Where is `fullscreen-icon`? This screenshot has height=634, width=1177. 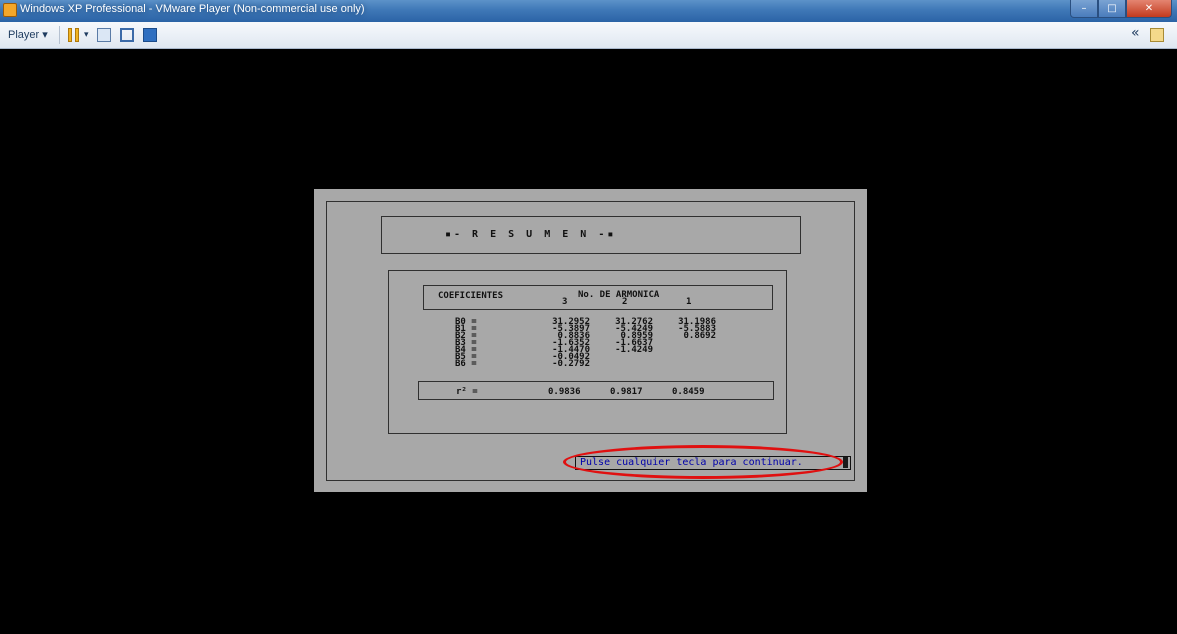
fullscreen-icon is located at coordinates (127, 35).